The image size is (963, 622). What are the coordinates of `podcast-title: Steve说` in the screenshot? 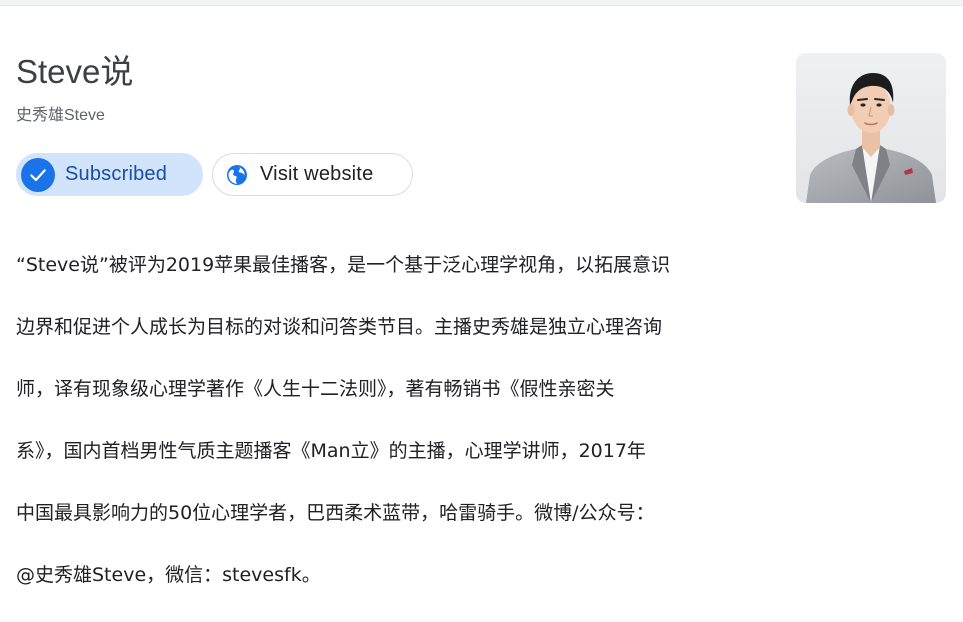 It's located at (75, 71).